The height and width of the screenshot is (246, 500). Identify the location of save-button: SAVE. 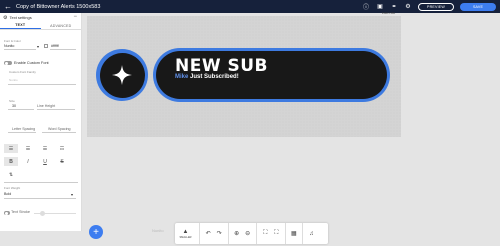
(478, 6).